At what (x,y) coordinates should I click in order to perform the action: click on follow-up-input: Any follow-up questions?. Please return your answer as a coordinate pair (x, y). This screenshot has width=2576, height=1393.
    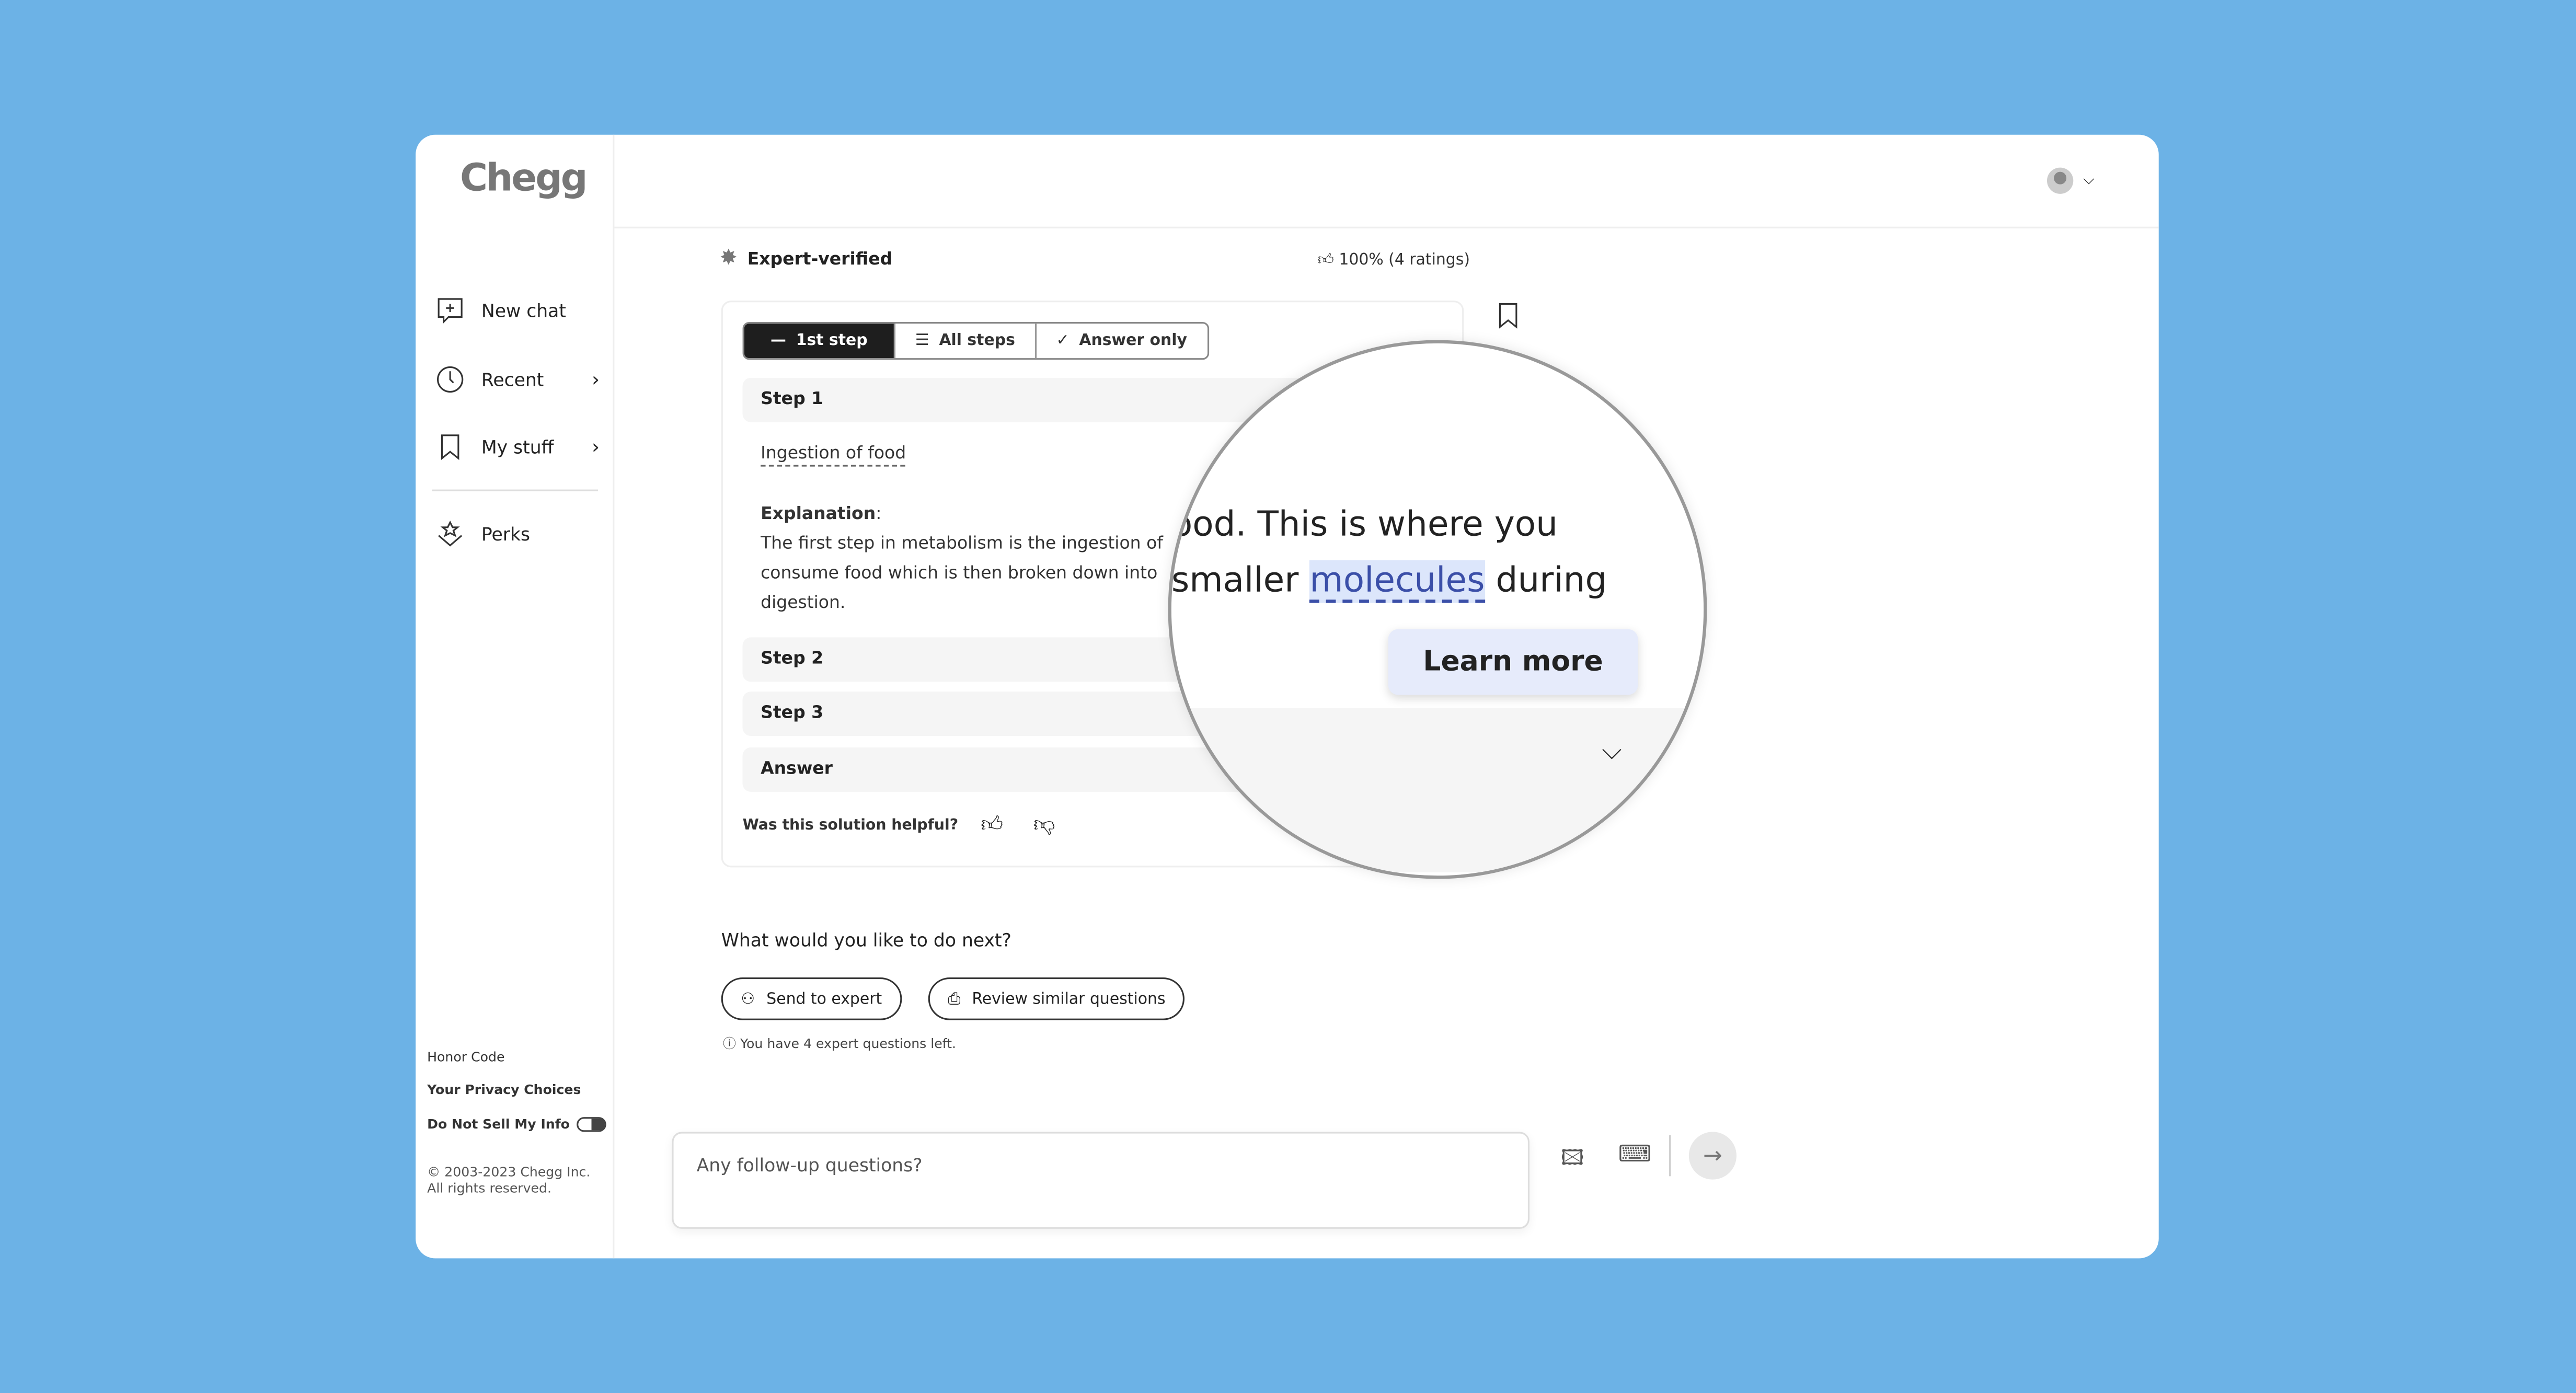
    Looking at the image, I should click on (1101, 1180).